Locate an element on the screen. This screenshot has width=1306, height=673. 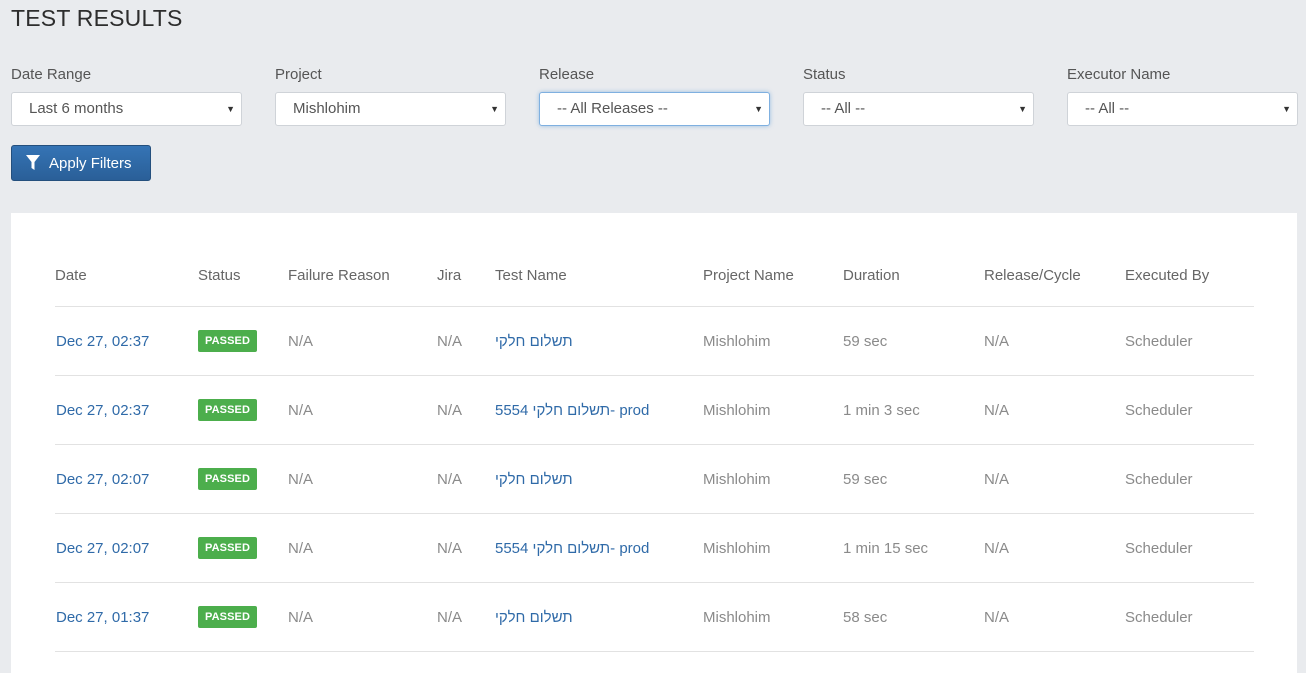
release-select: -- All Releases -- ▼ is located at coordinates (654, 109).